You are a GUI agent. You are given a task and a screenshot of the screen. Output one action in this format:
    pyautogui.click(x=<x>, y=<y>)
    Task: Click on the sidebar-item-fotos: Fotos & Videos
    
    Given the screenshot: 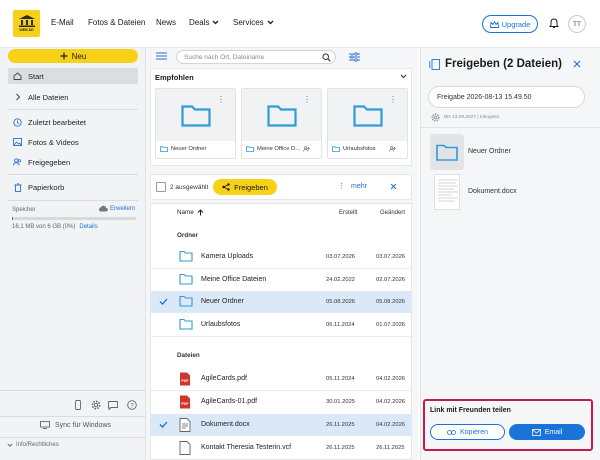 What is the action you would take?
    pyautogui.click(x=73, y=142)
    